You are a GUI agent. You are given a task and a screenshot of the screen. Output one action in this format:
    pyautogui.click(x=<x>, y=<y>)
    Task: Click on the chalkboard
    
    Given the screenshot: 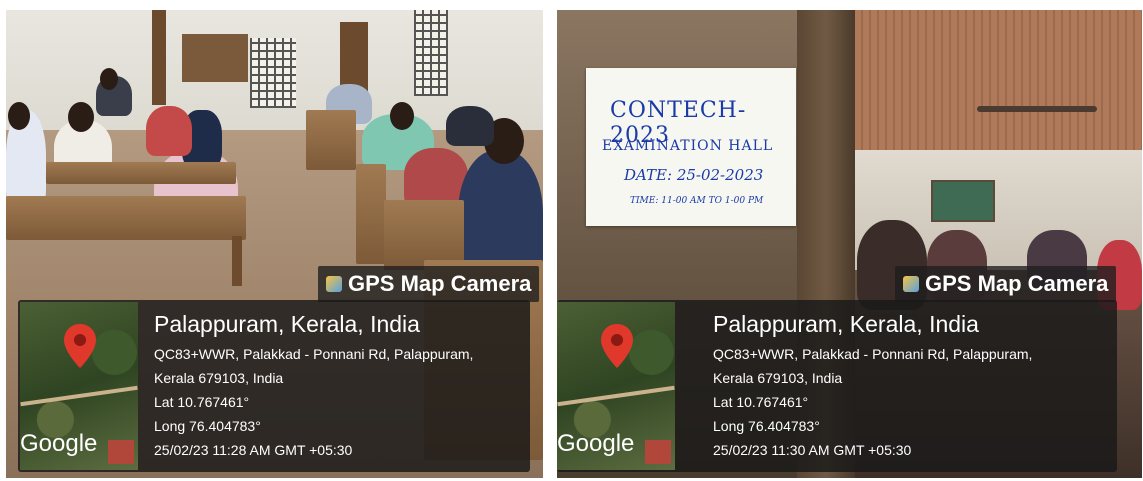 What is the action you would take?
    pyautogui.click(x=963, y=201)
    